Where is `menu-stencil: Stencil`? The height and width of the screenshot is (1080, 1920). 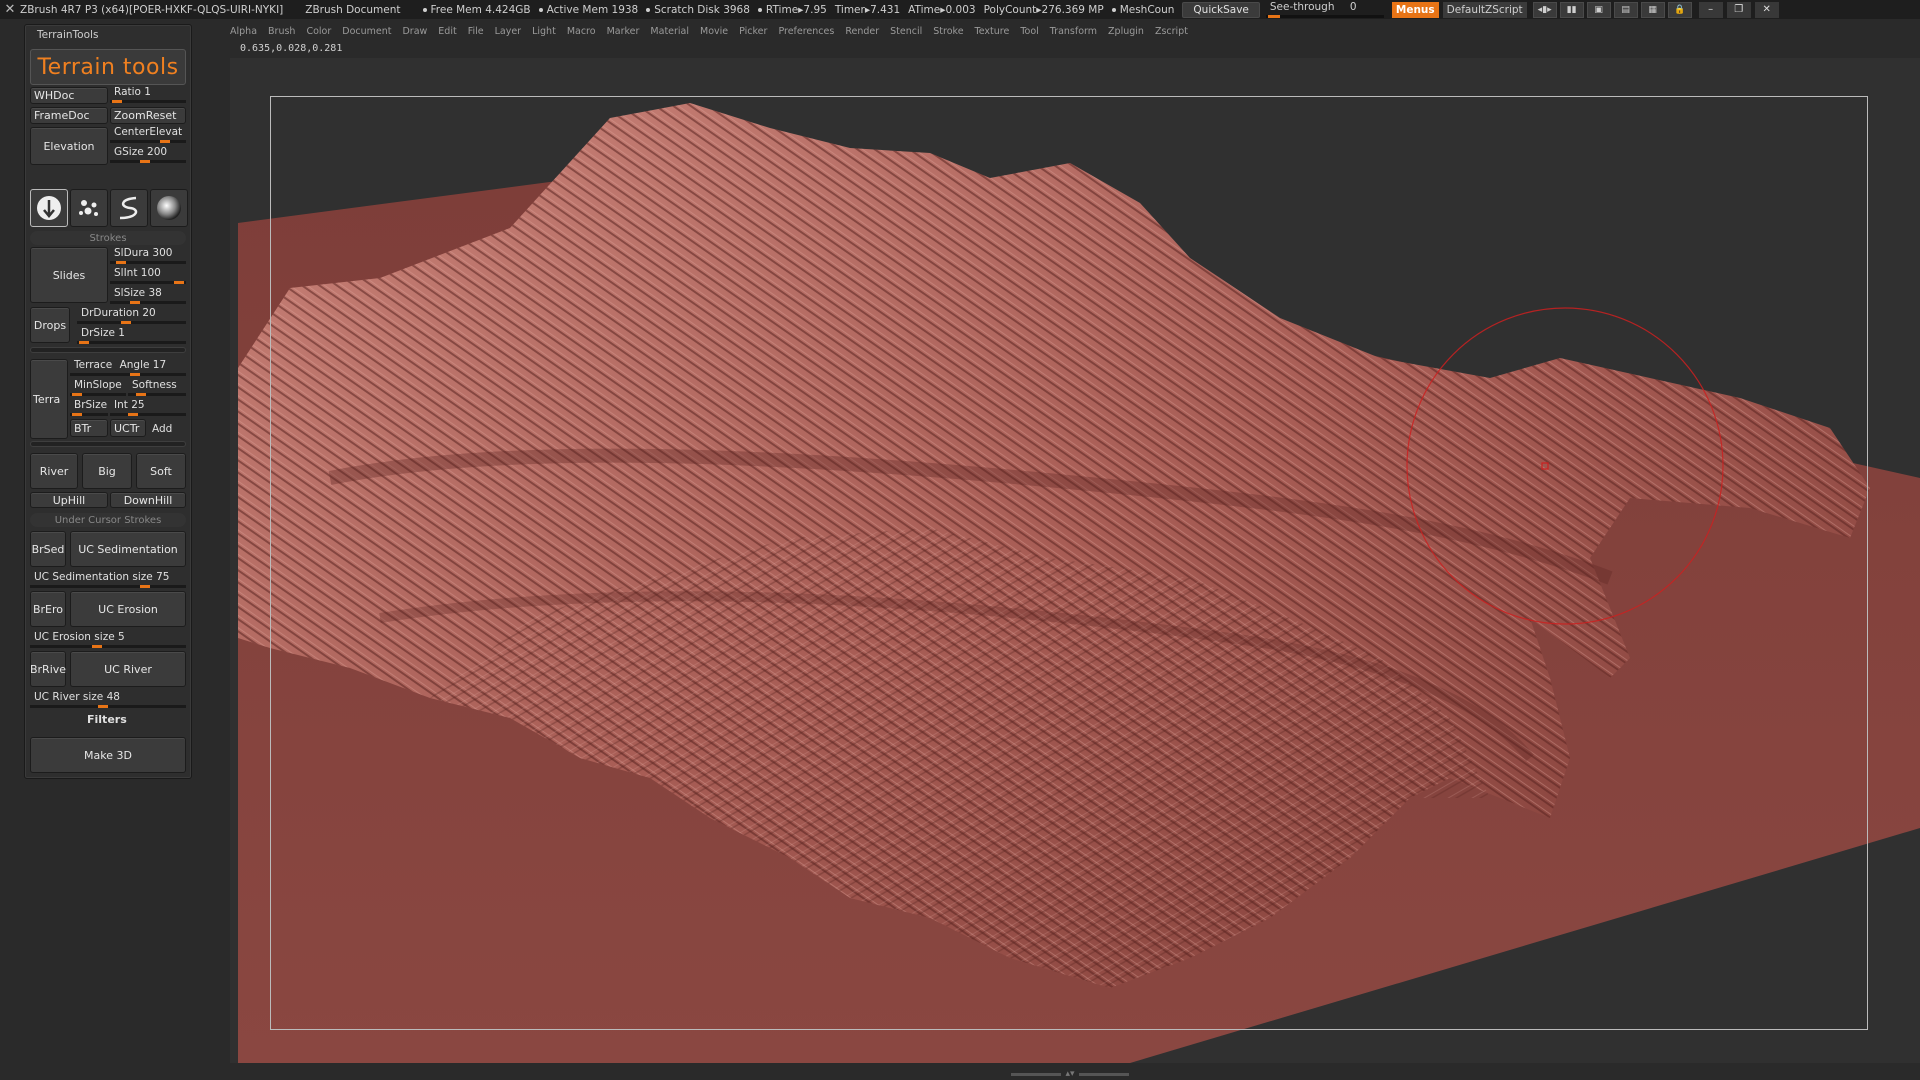
menu-stencil: Stencil is located at coordinates (906, 31).